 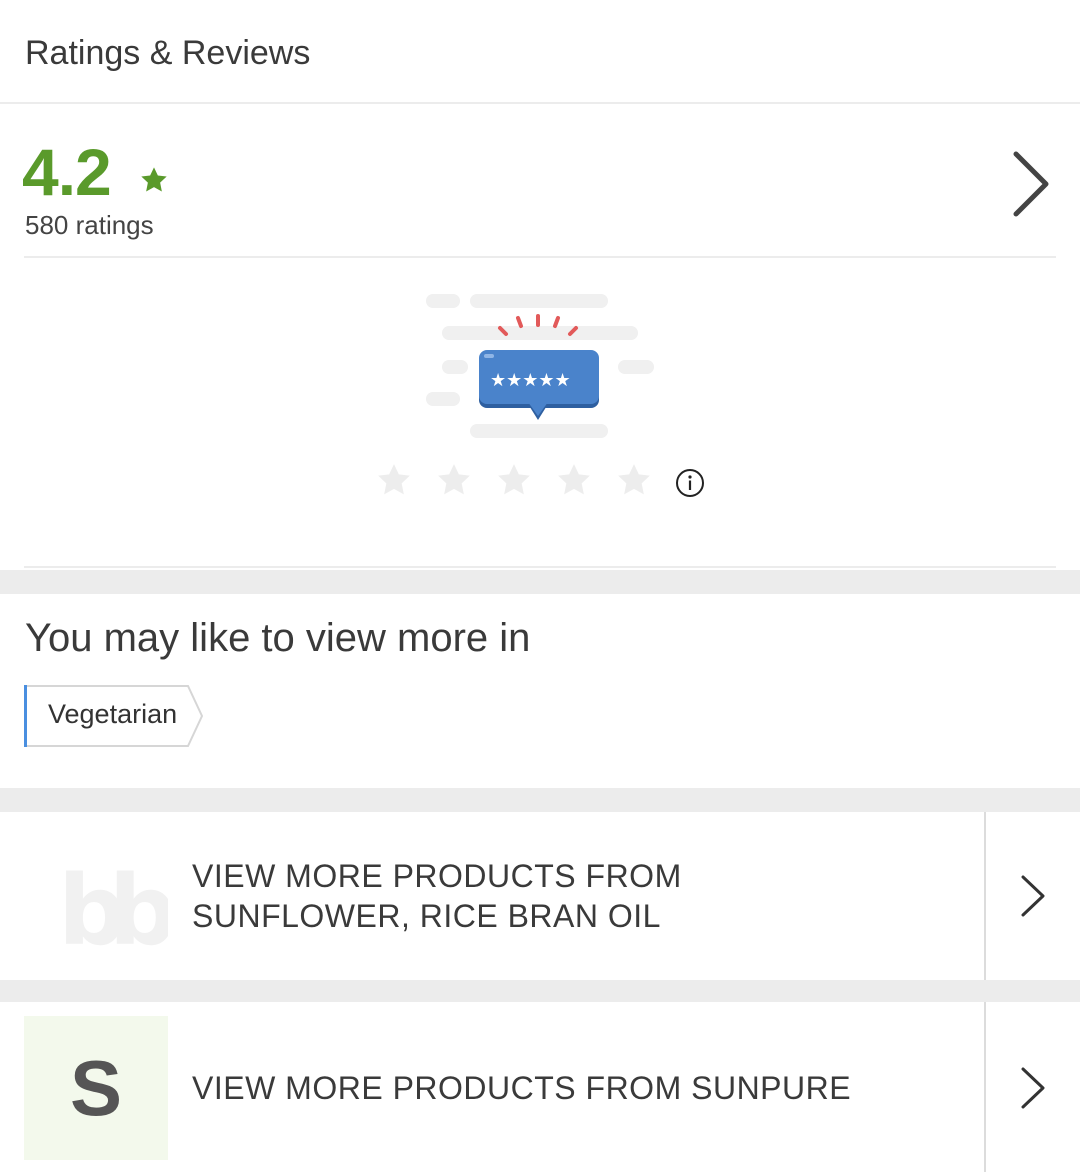 What do you see at coordinates (168, 53) in the screenshot?
I see `section-title: Ratings & Reviews` at bounding box center [168, 53].